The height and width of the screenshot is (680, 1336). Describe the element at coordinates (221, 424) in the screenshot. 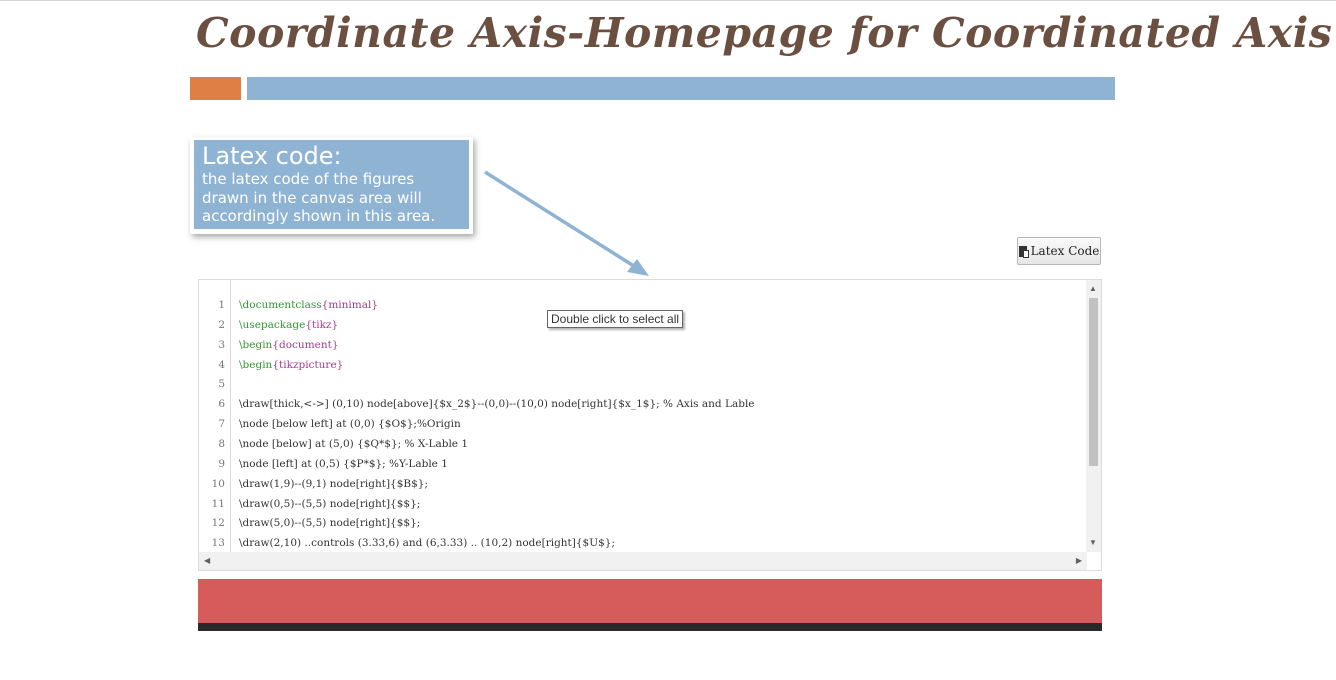

I see `line-number: 7` at that location.